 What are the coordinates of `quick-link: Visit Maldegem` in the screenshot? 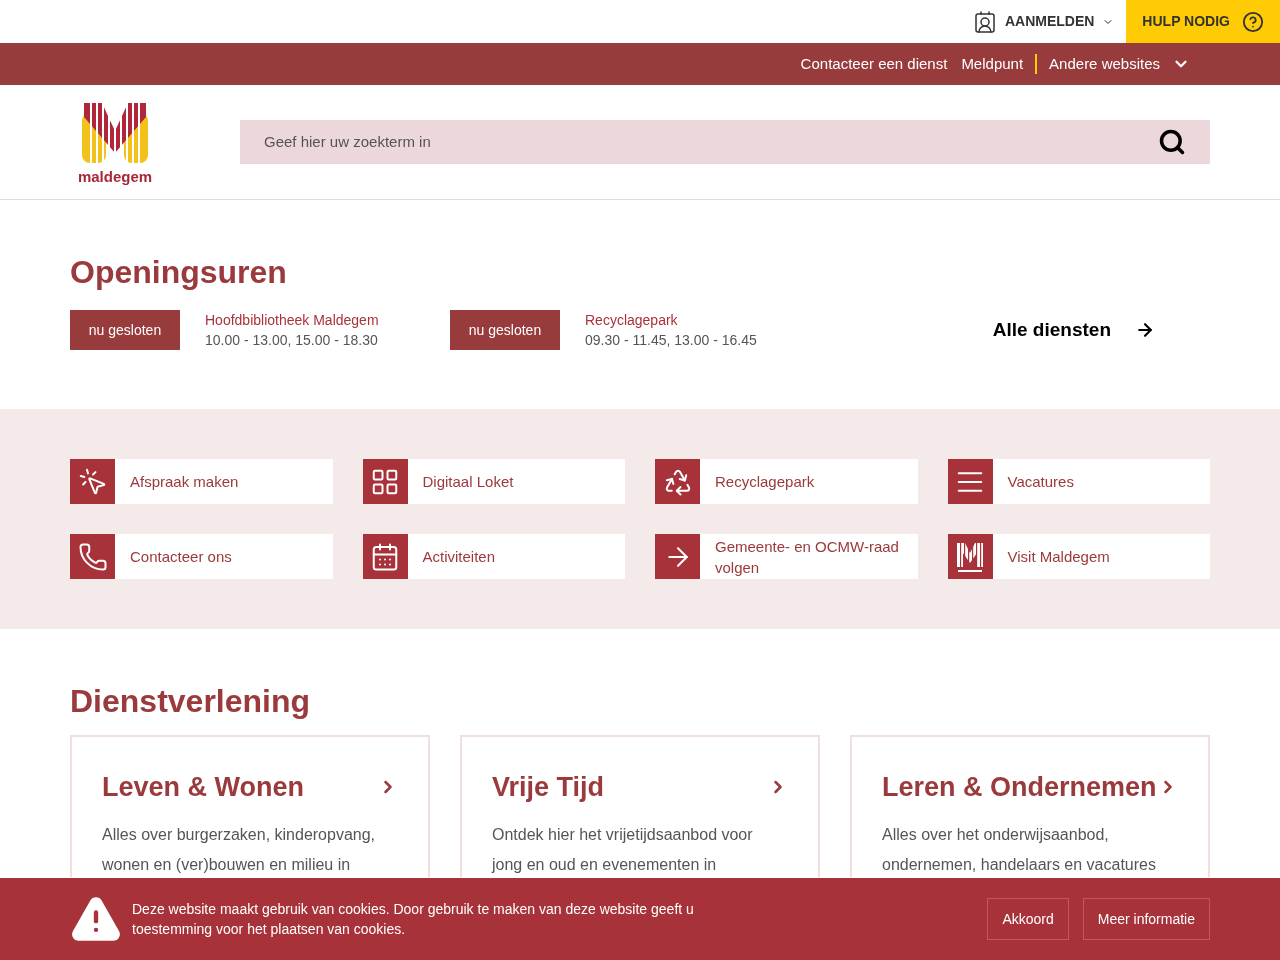 It's located at (1078, 556).